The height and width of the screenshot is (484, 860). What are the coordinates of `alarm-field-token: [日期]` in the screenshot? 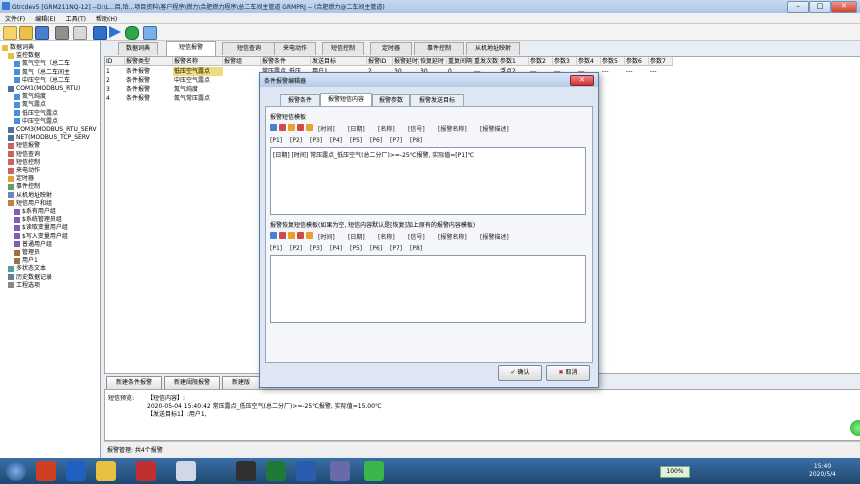 It's located at (356, 128).